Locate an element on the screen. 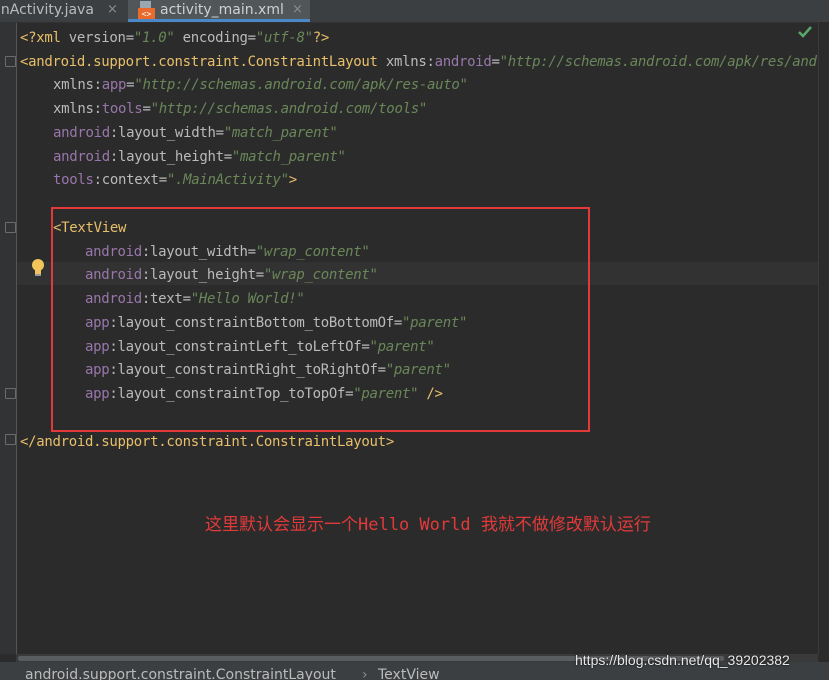 The image size is (829, 680). breadcrumb-item-textview: TextView is located at coordinates (409, 671).